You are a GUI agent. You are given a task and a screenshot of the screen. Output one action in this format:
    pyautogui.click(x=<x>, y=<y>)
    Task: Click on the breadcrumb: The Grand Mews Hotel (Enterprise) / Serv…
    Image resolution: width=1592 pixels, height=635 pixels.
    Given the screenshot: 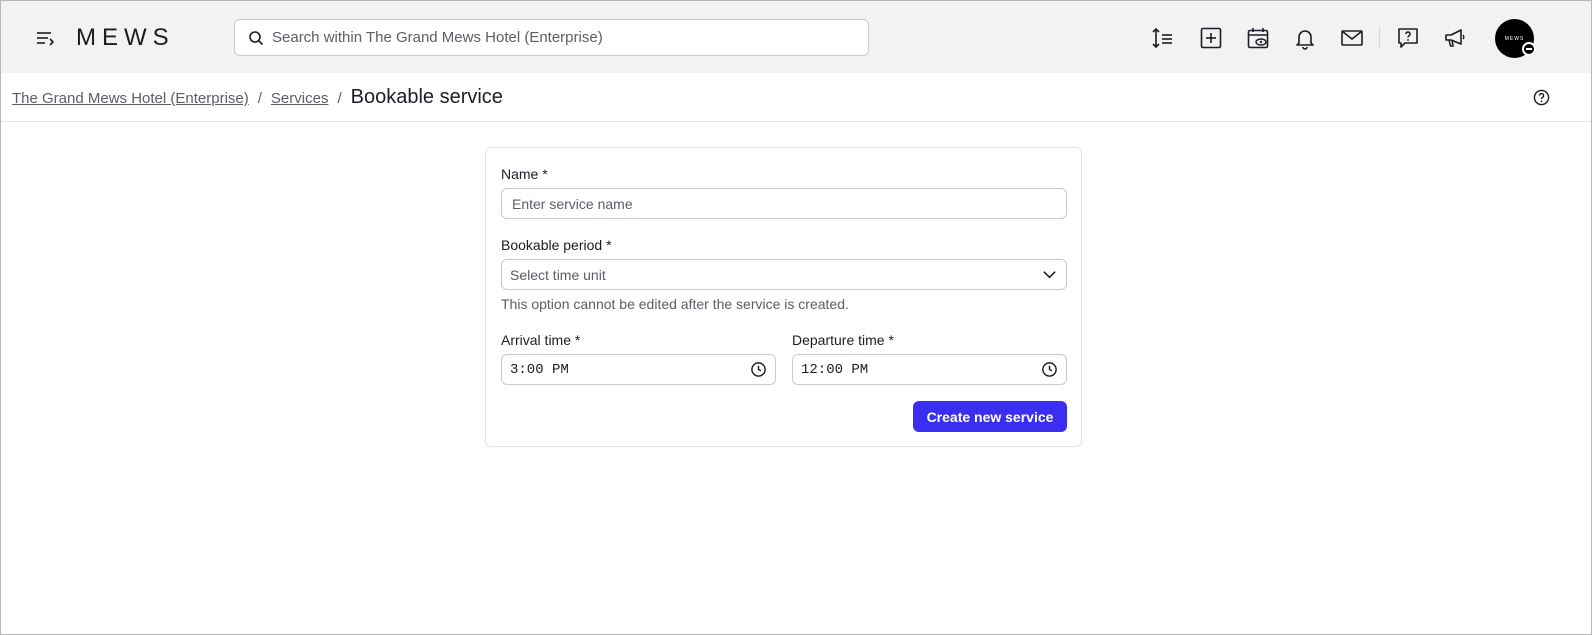 What is the action you would take?
    pyautogui.click(x=257, y=97)
    